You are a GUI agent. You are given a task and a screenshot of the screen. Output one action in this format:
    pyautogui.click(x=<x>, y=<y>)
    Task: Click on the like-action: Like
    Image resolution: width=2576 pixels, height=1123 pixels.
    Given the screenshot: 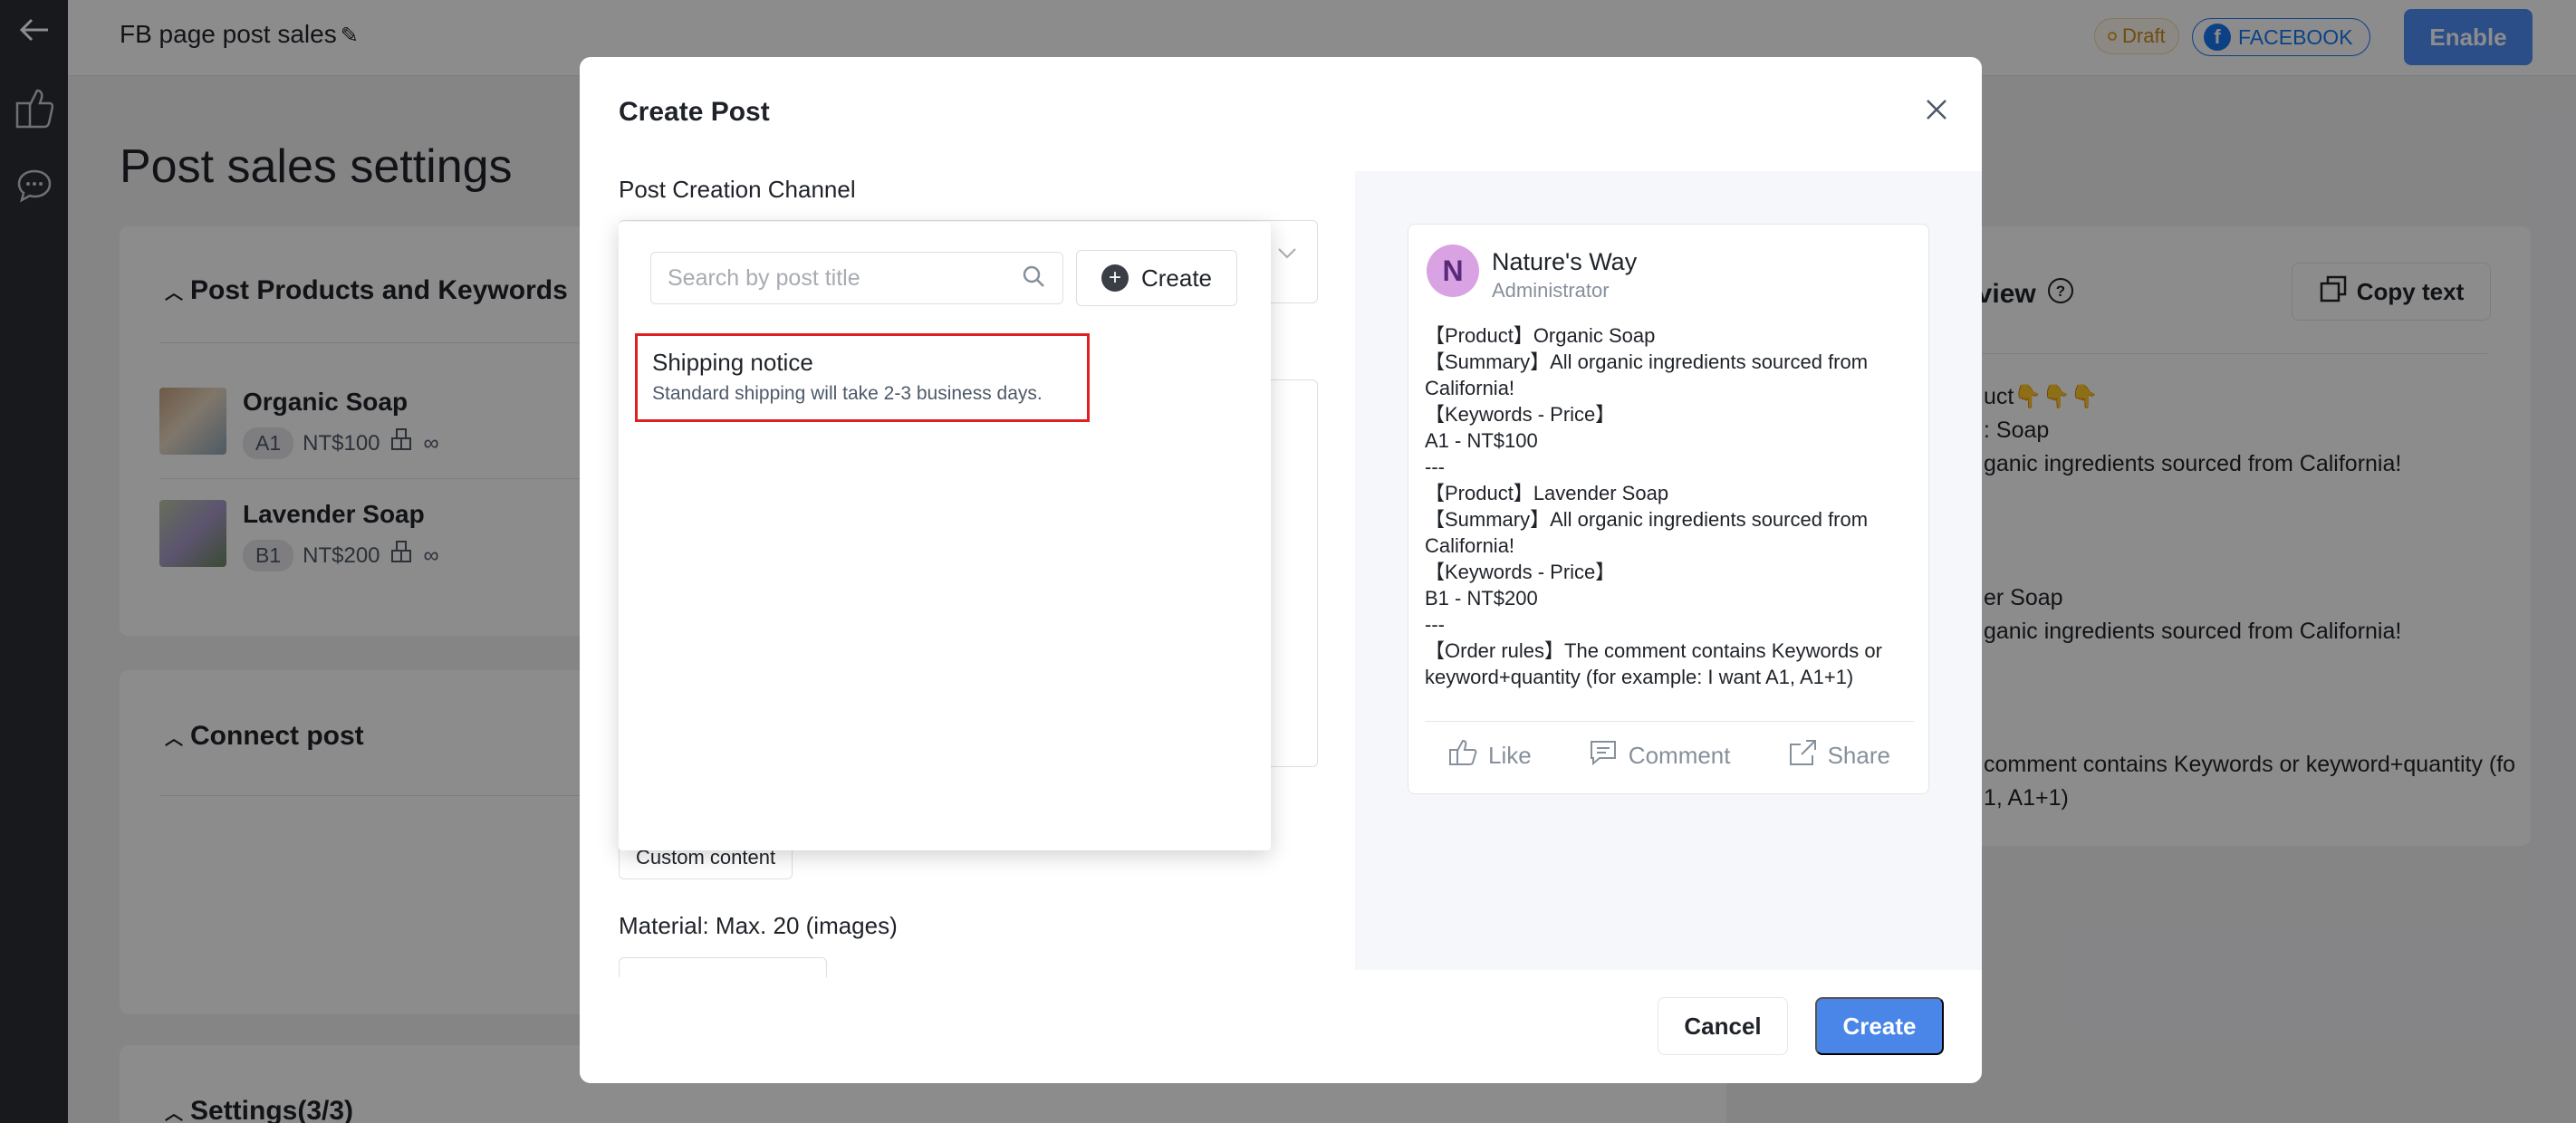 What is the action you would take?
    pyautogui.click(x=1490, y=756)
    